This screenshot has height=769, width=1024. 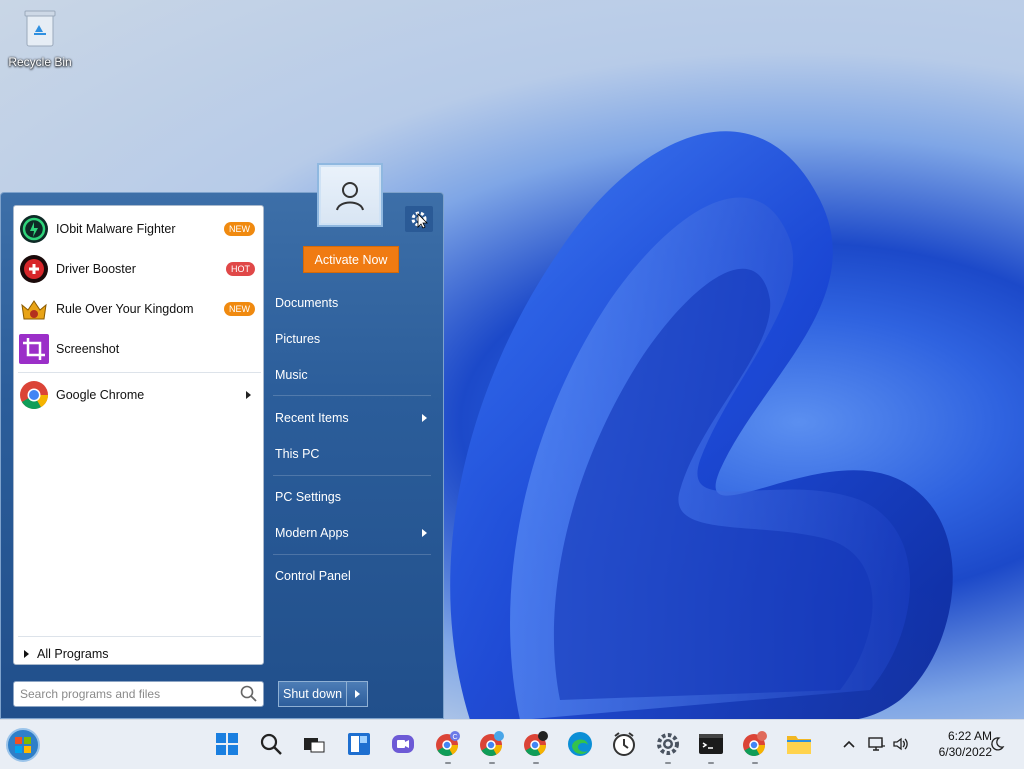 What do you see at coordinates (877, 744) in the screenshot?
I see `network-icon` at bounding box center [877, 744].